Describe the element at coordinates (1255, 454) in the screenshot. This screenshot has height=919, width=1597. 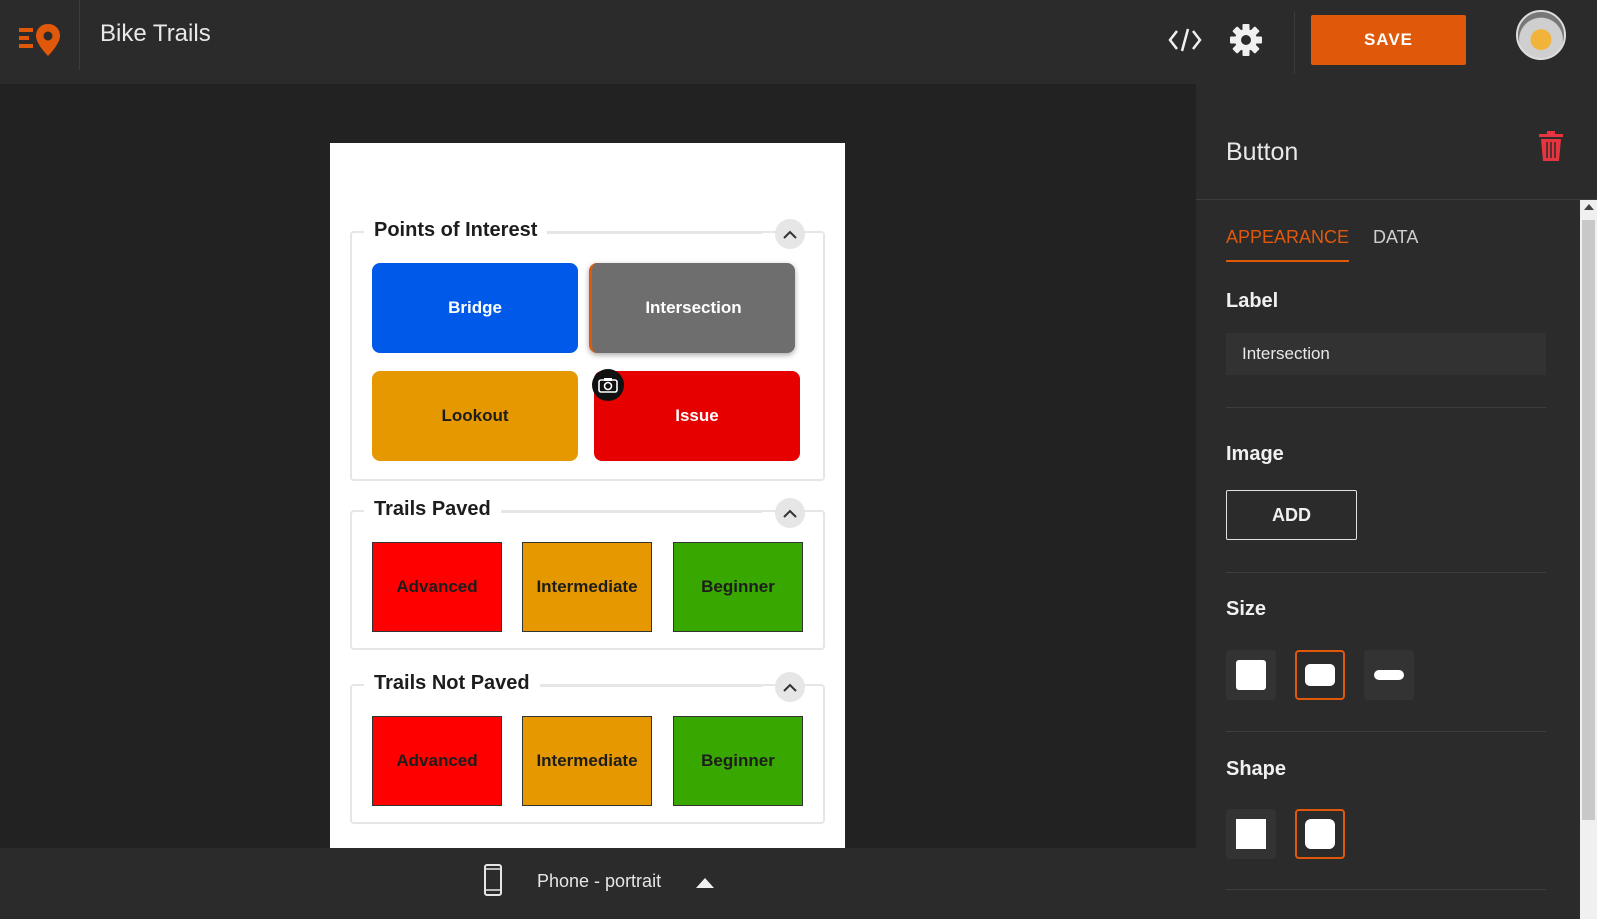
I see `image-heading: Image` at that location.